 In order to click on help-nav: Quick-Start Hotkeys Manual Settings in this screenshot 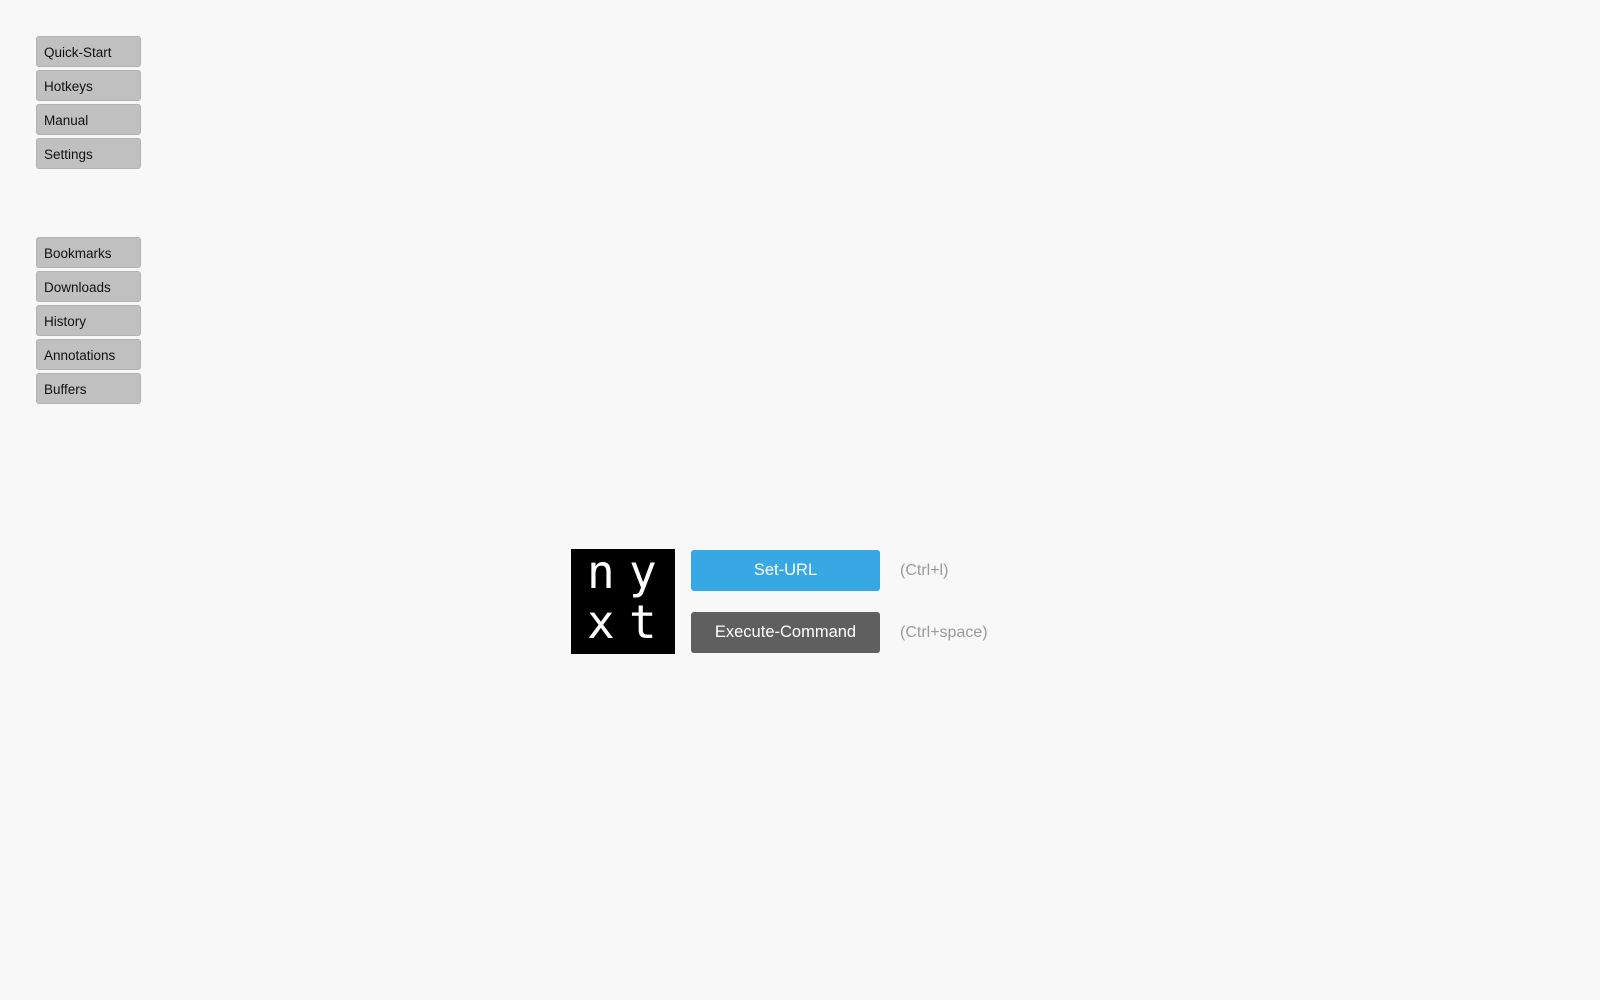, I will do `click(88, 102)`.